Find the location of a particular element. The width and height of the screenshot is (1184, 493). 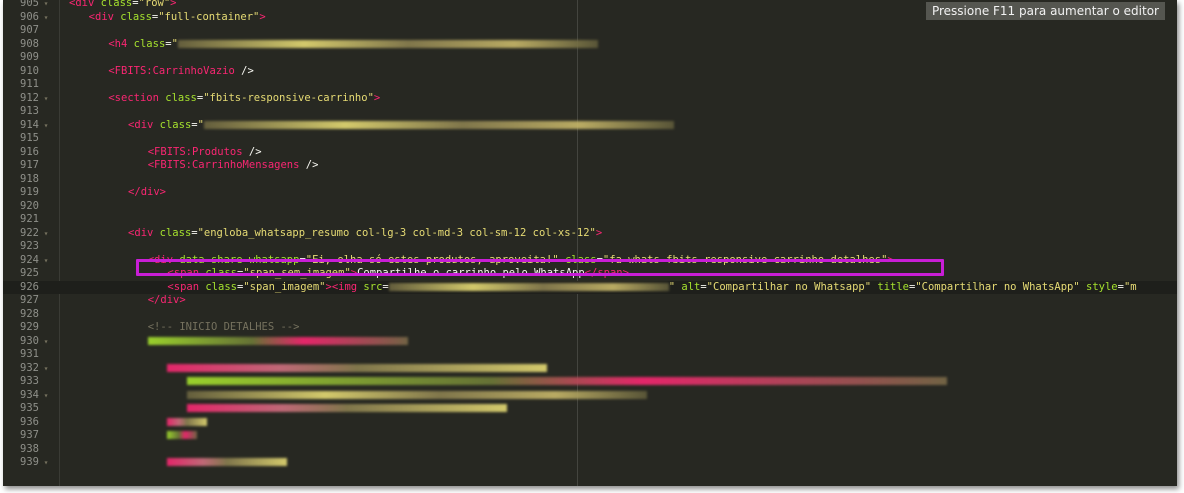

code-line: 927 </div> is located at coordinates (590, 301).